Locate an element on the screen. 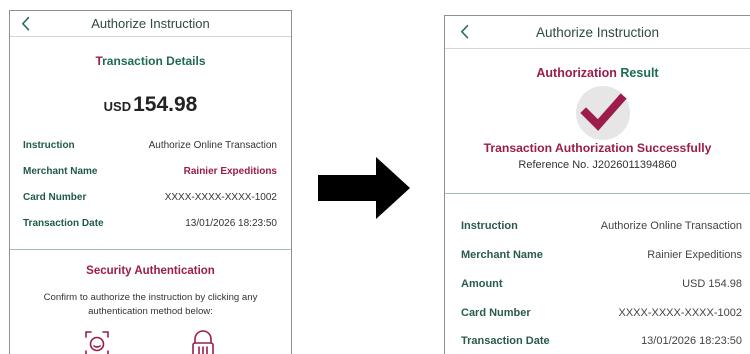 This screenshot has width=750, height=354. authorization-result-heading: Authorization Result is located at coordinates (597, 73).